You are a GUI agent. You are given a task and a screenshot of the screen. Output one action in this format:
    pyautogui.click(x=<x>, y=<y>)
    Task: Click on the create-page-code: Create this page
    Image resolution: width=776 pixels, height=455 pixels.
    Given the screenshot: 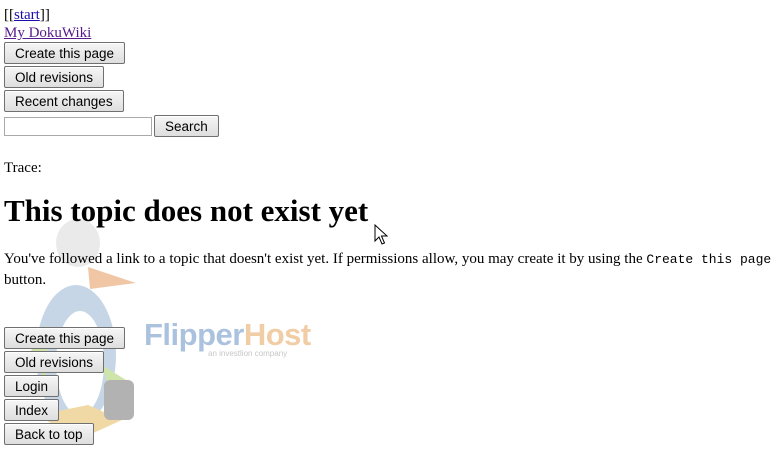 What is the action you would take?
    pyautogui.click(x=709, y=259)
    